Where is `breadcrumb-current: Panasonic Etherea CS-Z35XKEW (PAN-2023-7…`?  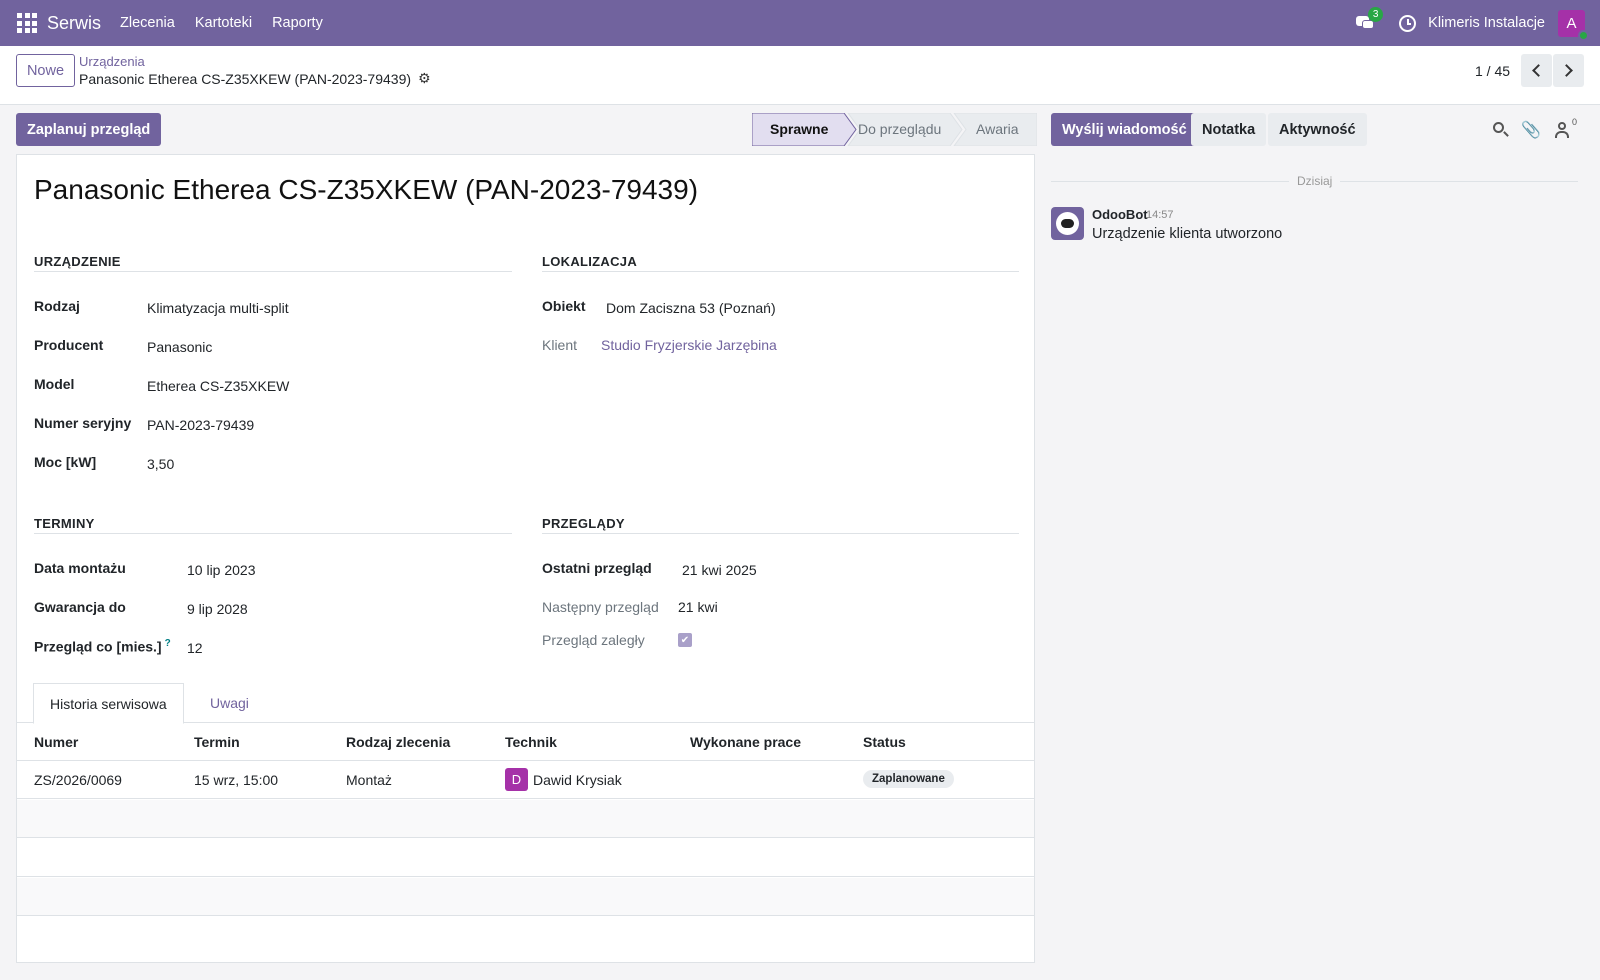 breadcrumb-current: Panasonic Etherea CS-Z35XKEW (PAN-2023-7… is located at coordinates (255, 78).